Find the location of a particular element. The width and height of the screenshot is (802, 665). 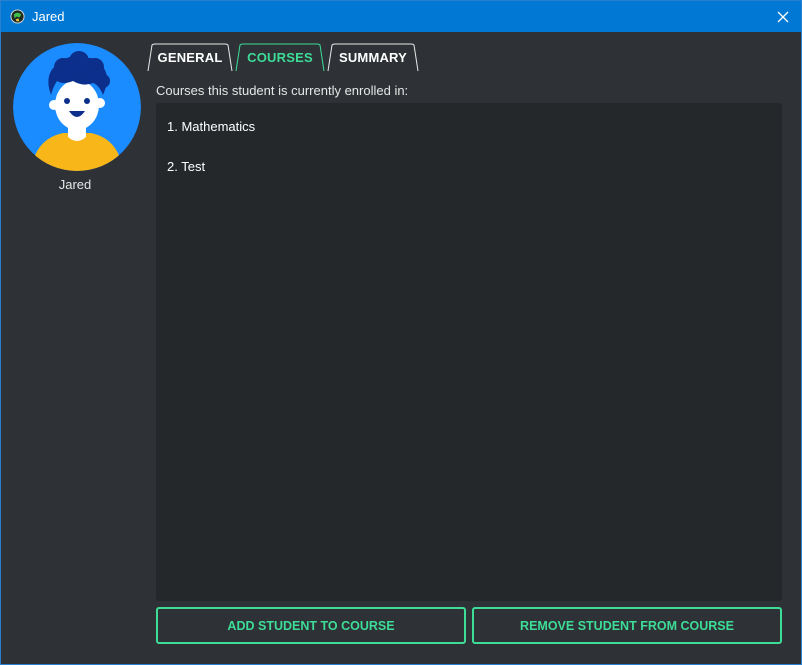

tab-general: GENERAL is located at coordinates (190, 57).